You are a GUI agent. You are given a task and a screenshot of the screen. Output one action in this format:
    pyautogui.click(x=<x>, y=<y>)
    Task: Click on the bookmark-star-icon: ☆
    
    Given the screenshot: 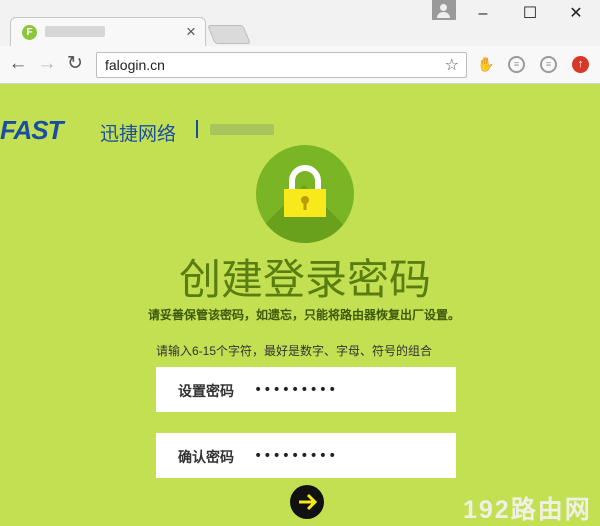 What is the action you would take?
    pyautogui.click(x=452, y=65)
    